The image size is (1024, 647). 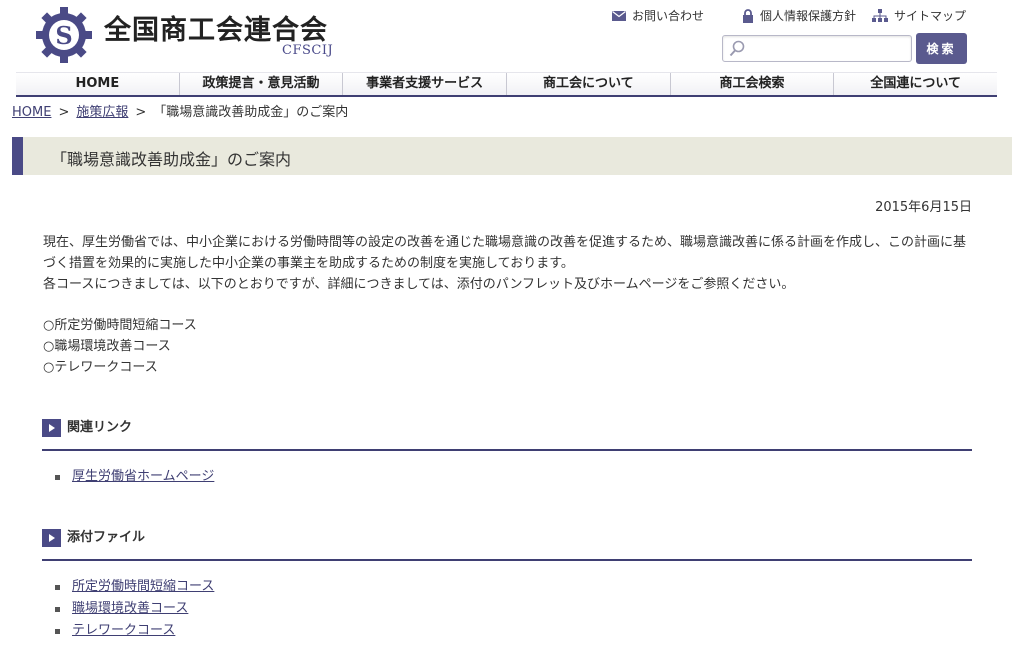 I want to click on svg-text: S, so click(x=63, y=35).